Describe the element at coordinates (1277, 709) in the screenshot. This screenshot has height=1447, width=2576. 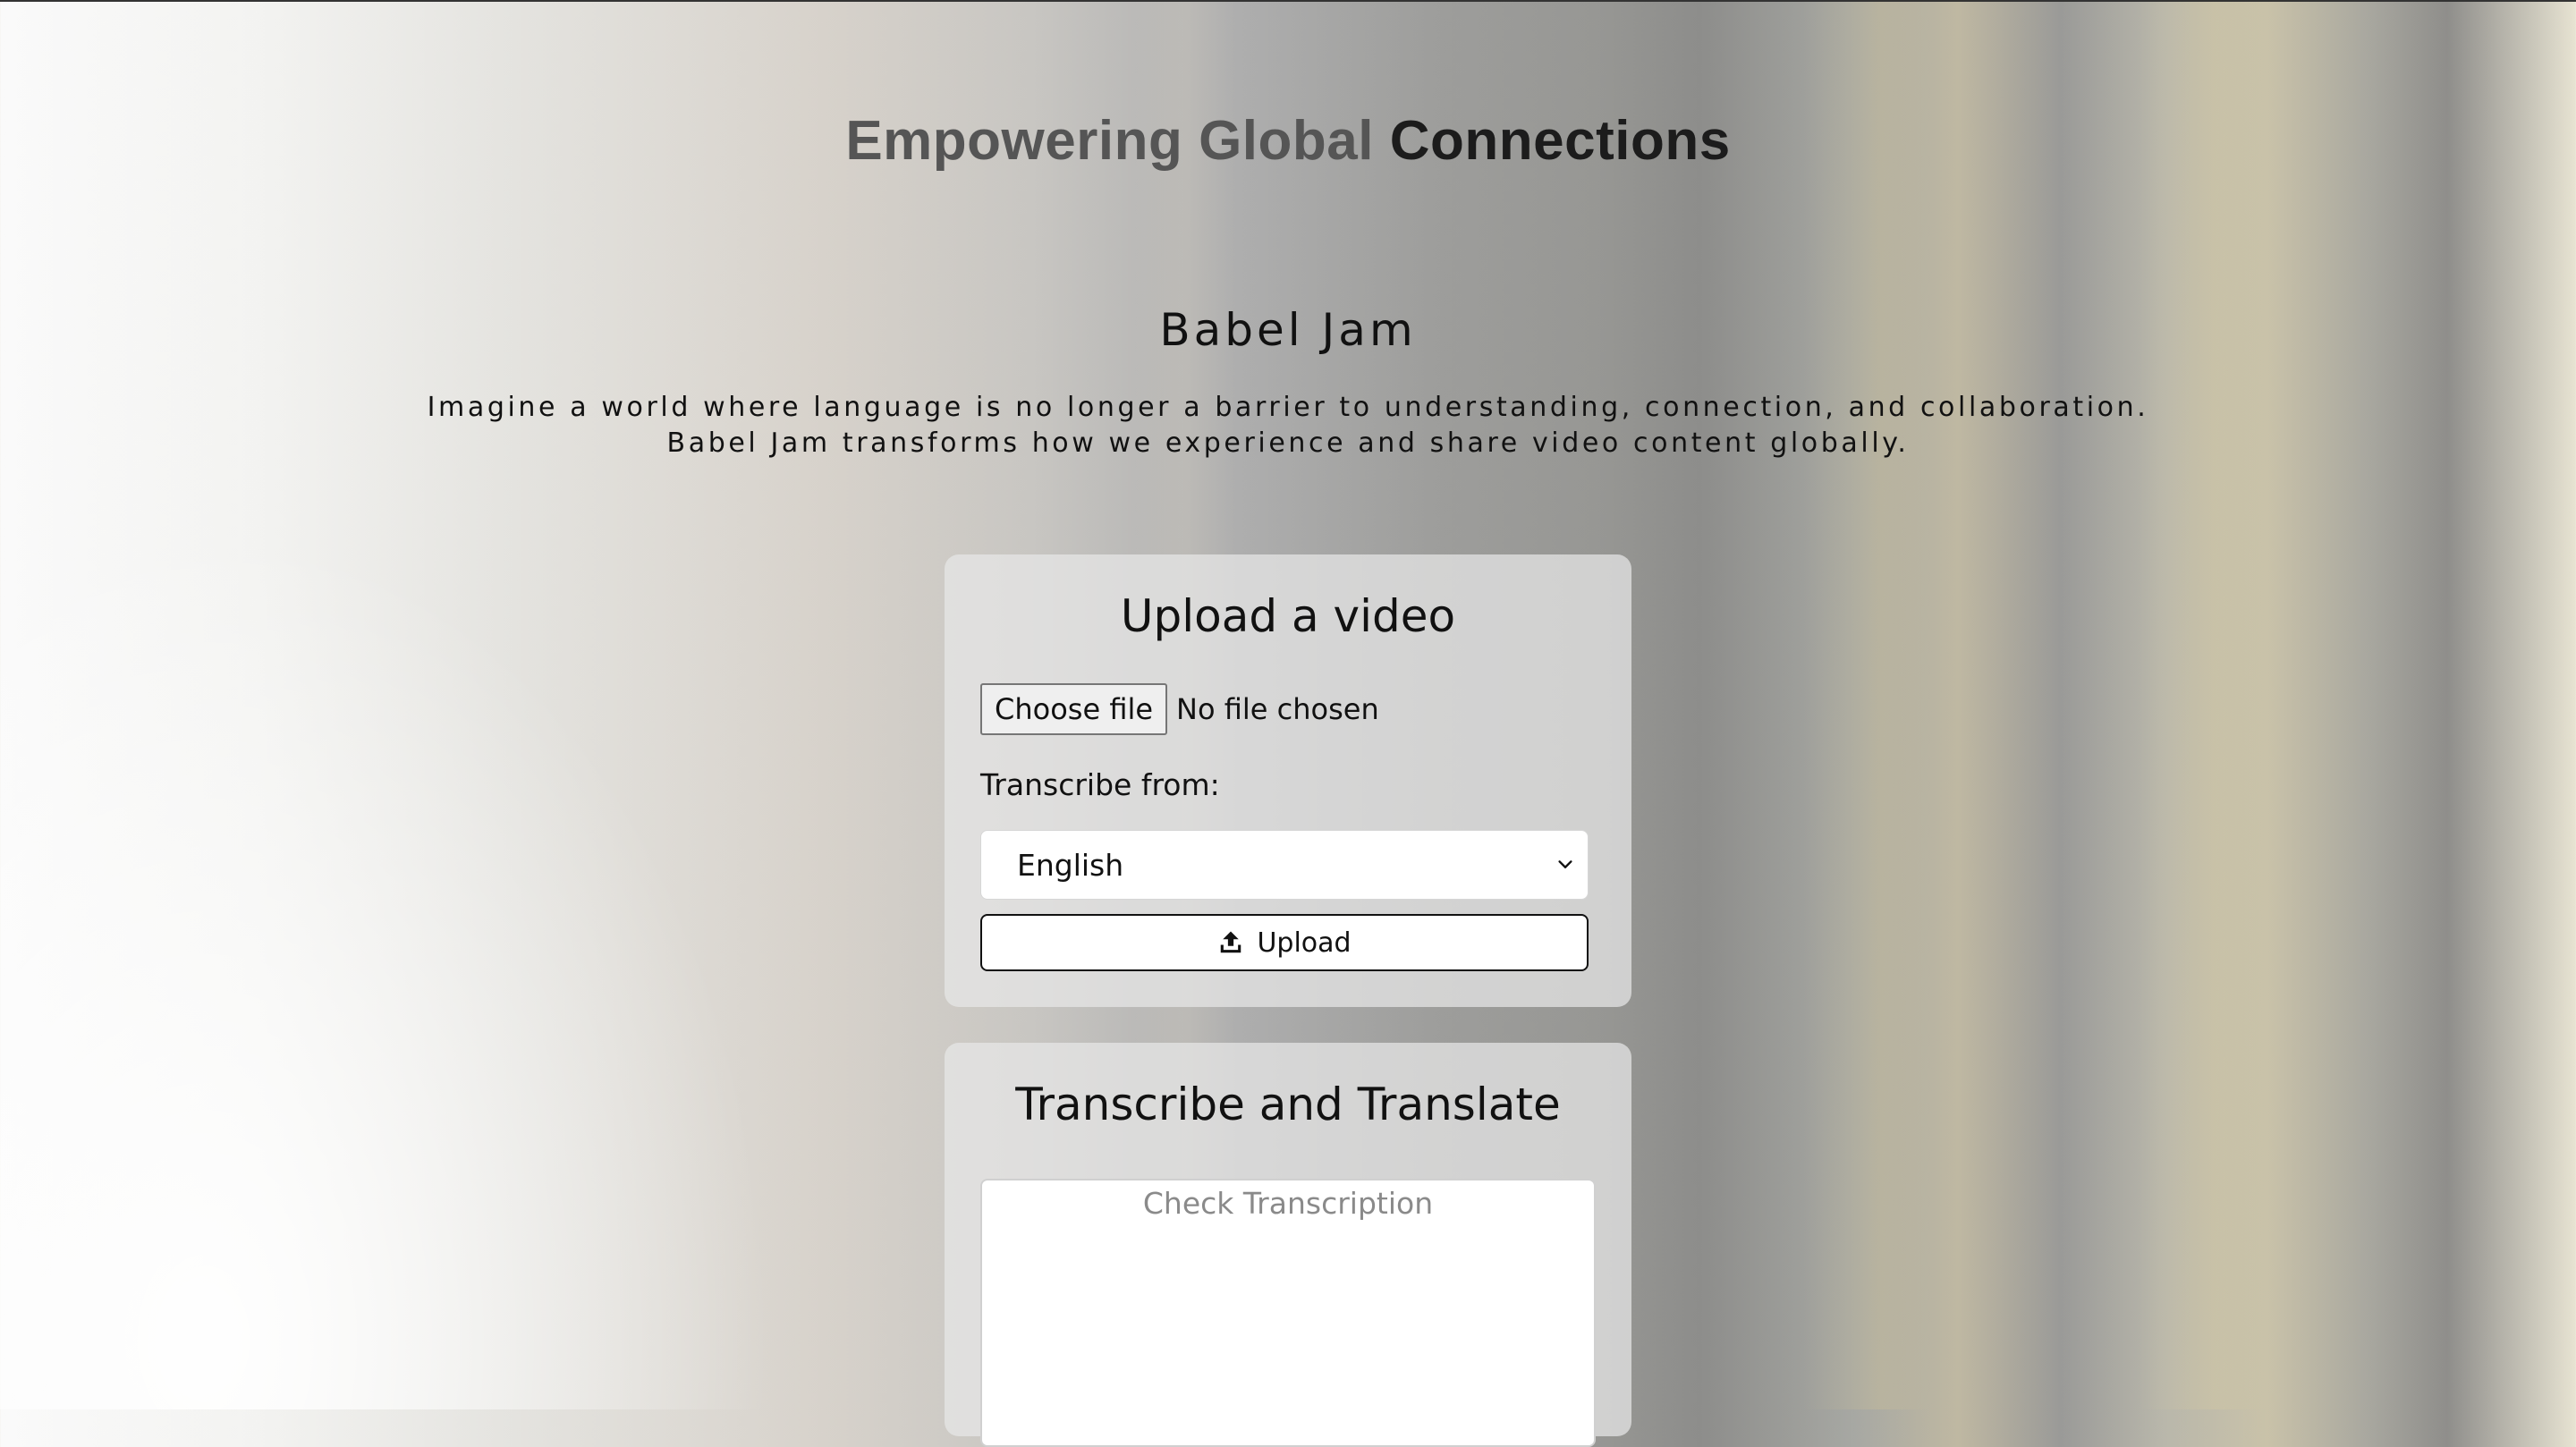
I see `file-status: No file chosen` at that location.